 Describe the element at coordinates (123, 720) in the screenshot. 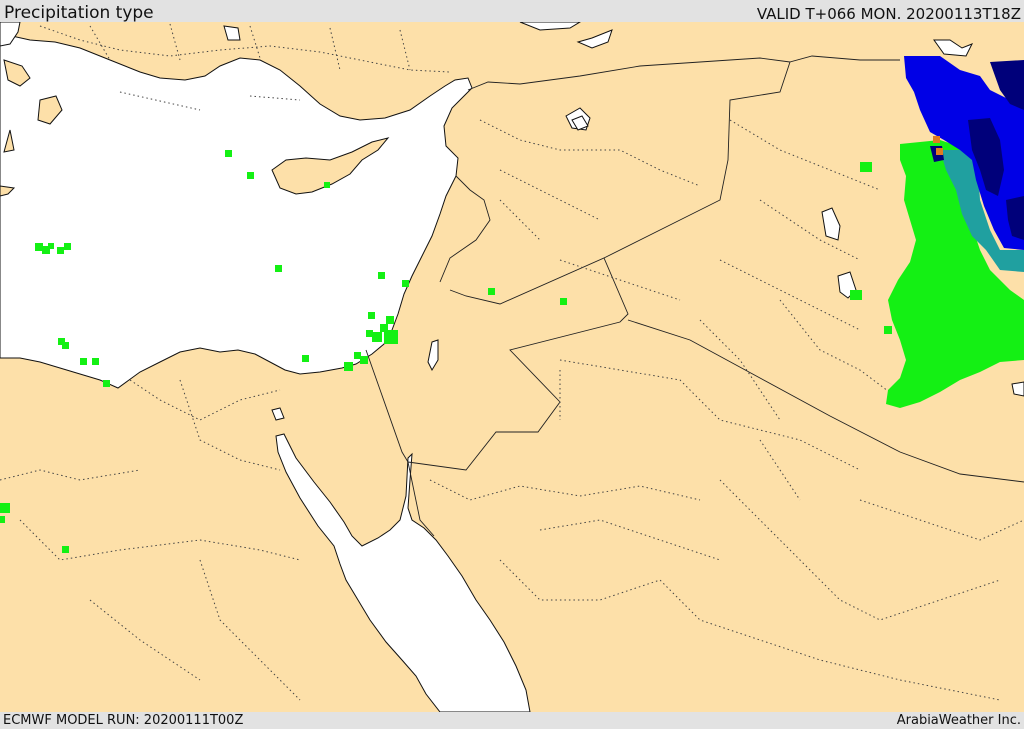

I see `model-run-label: ECMWF MODEL RUN: 20200111T00Z` at that location.